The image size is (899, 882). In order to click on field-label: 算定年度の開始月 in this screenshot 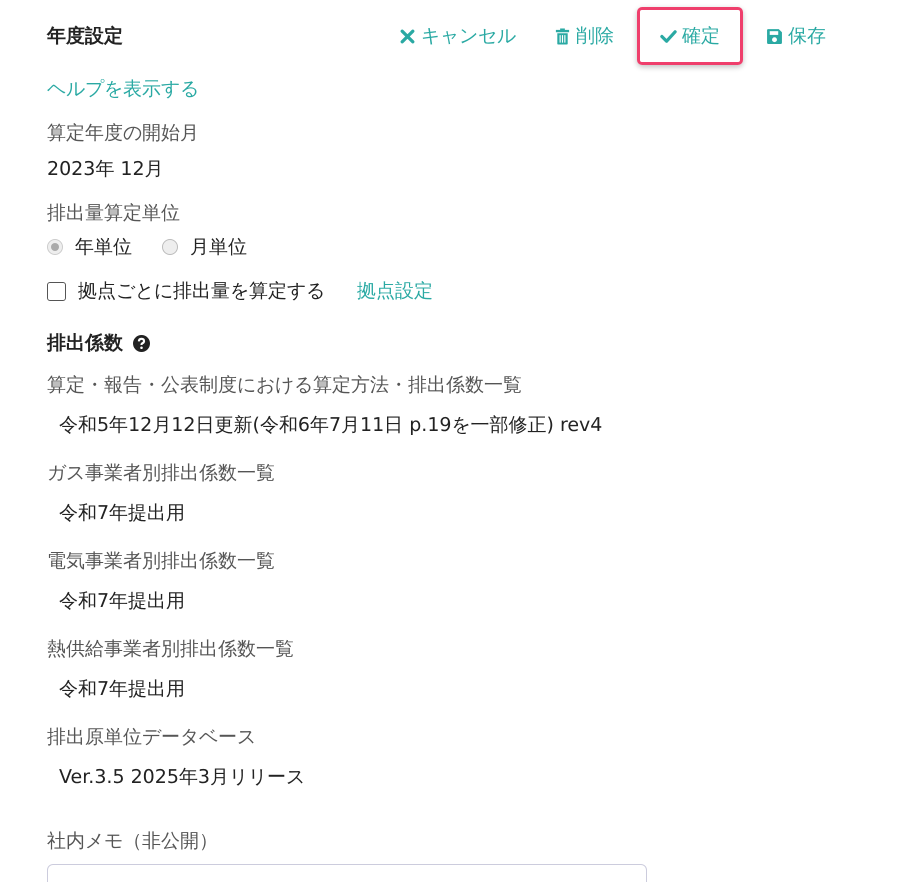, I will do `click(123, 133)`.